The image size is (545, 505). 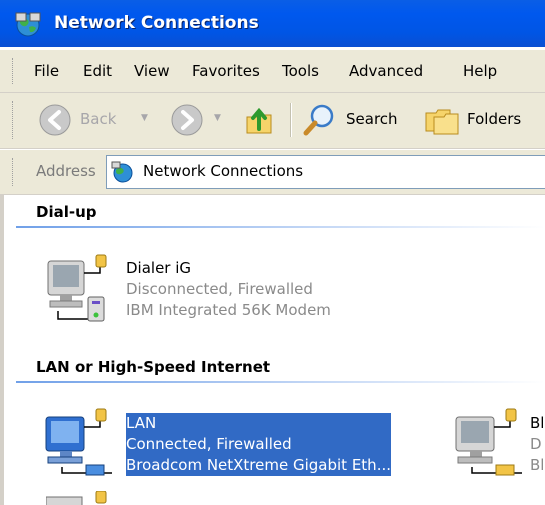 What do you see at coordinates (55, 120) in the screenshot?
I see `back-arrow-icon` at bounding box center [55, 120].